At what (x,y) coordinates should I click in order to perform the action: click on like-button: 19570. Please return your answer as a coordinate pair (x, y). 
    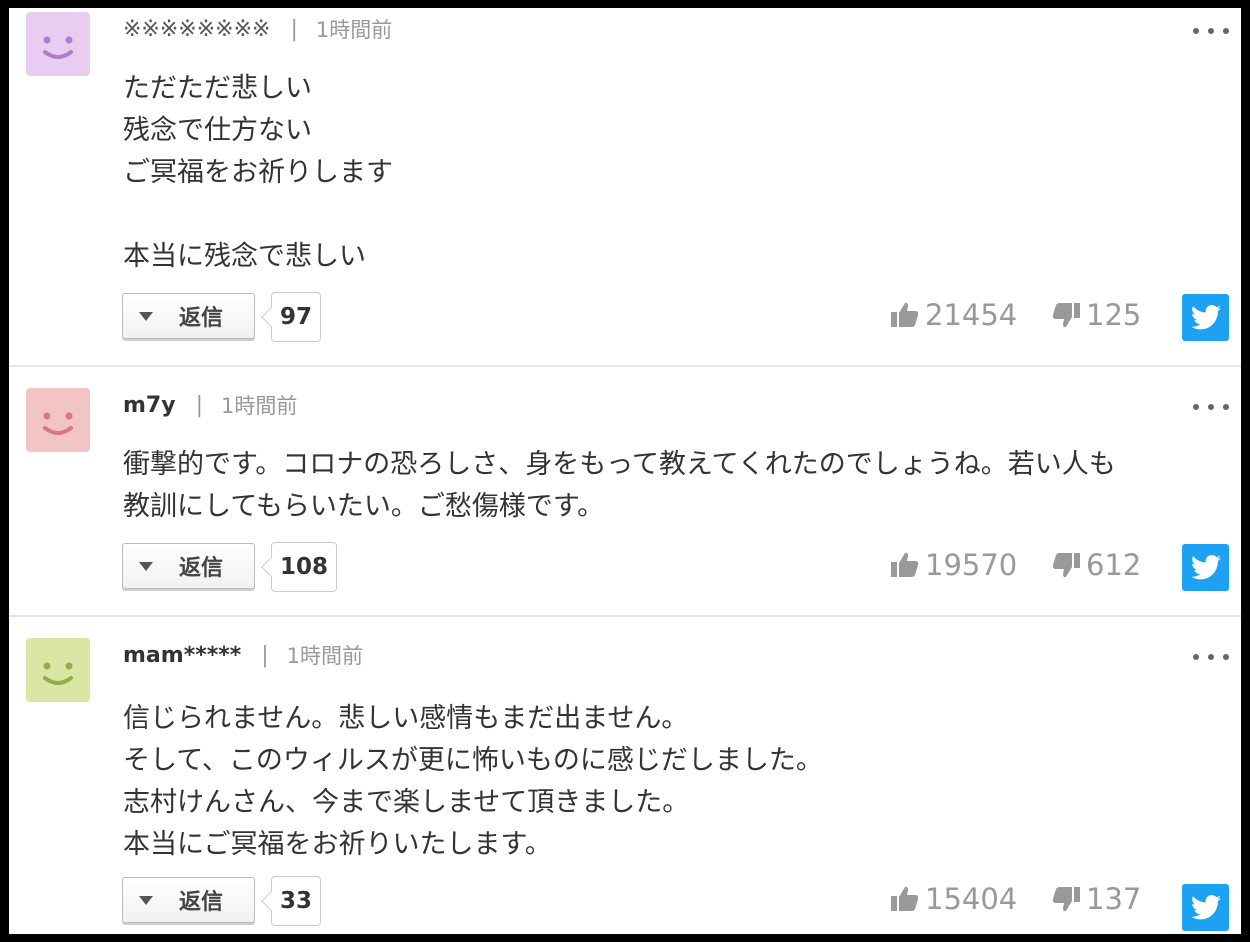
    Looking at the image, I should click on (954, 565).